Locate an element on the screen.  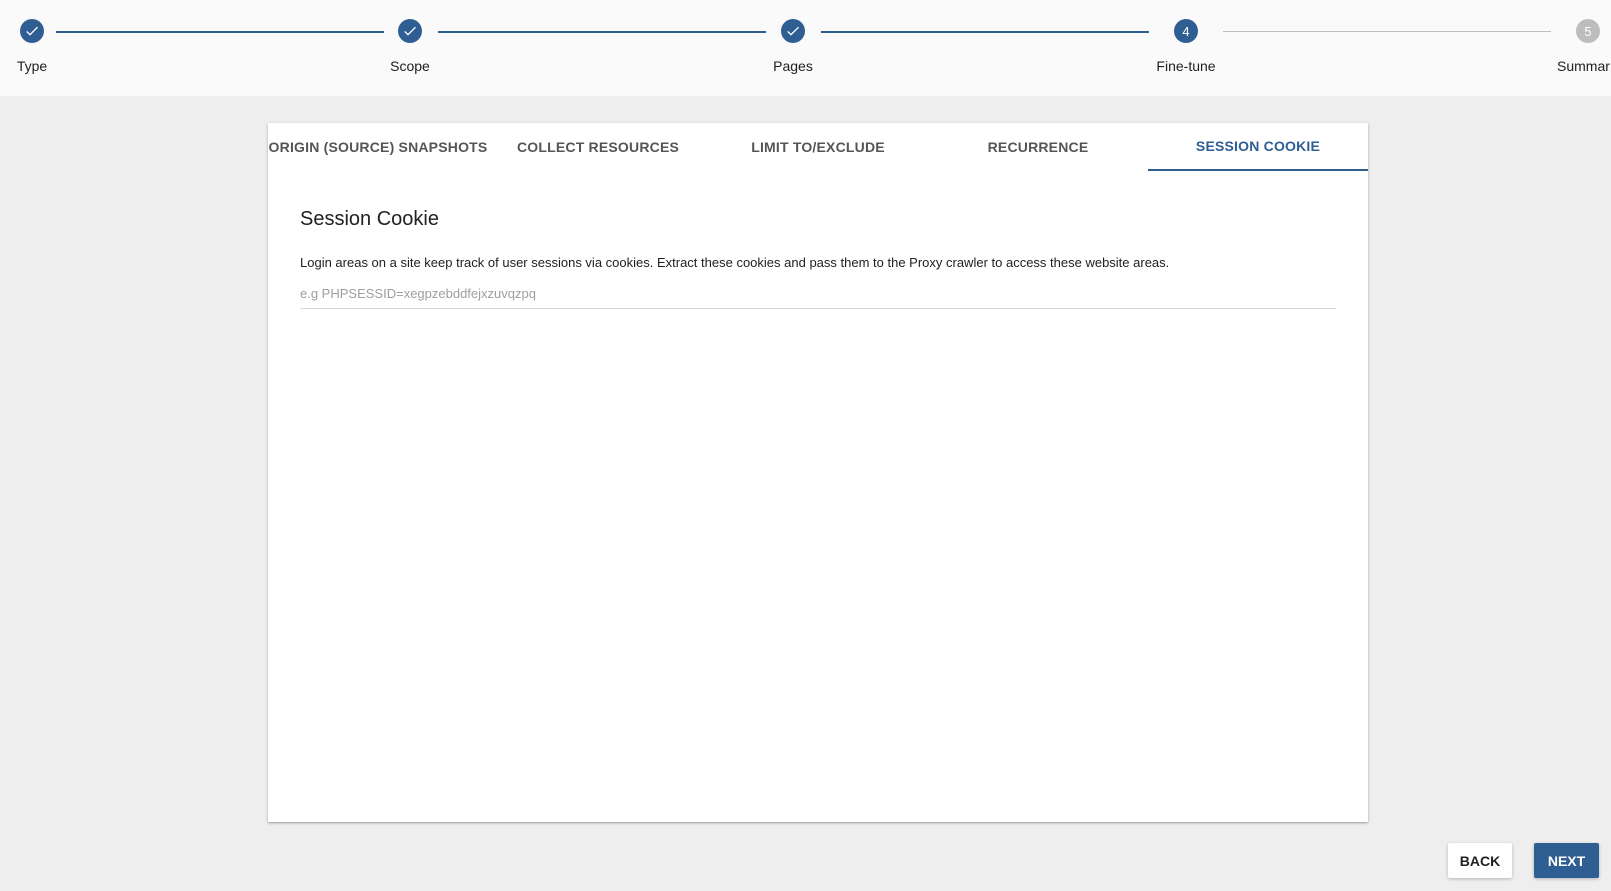
tab-origin-snapshots: ORIGIN (SOURCE) SNAPSHOTS is located at coordinates (378, 147).